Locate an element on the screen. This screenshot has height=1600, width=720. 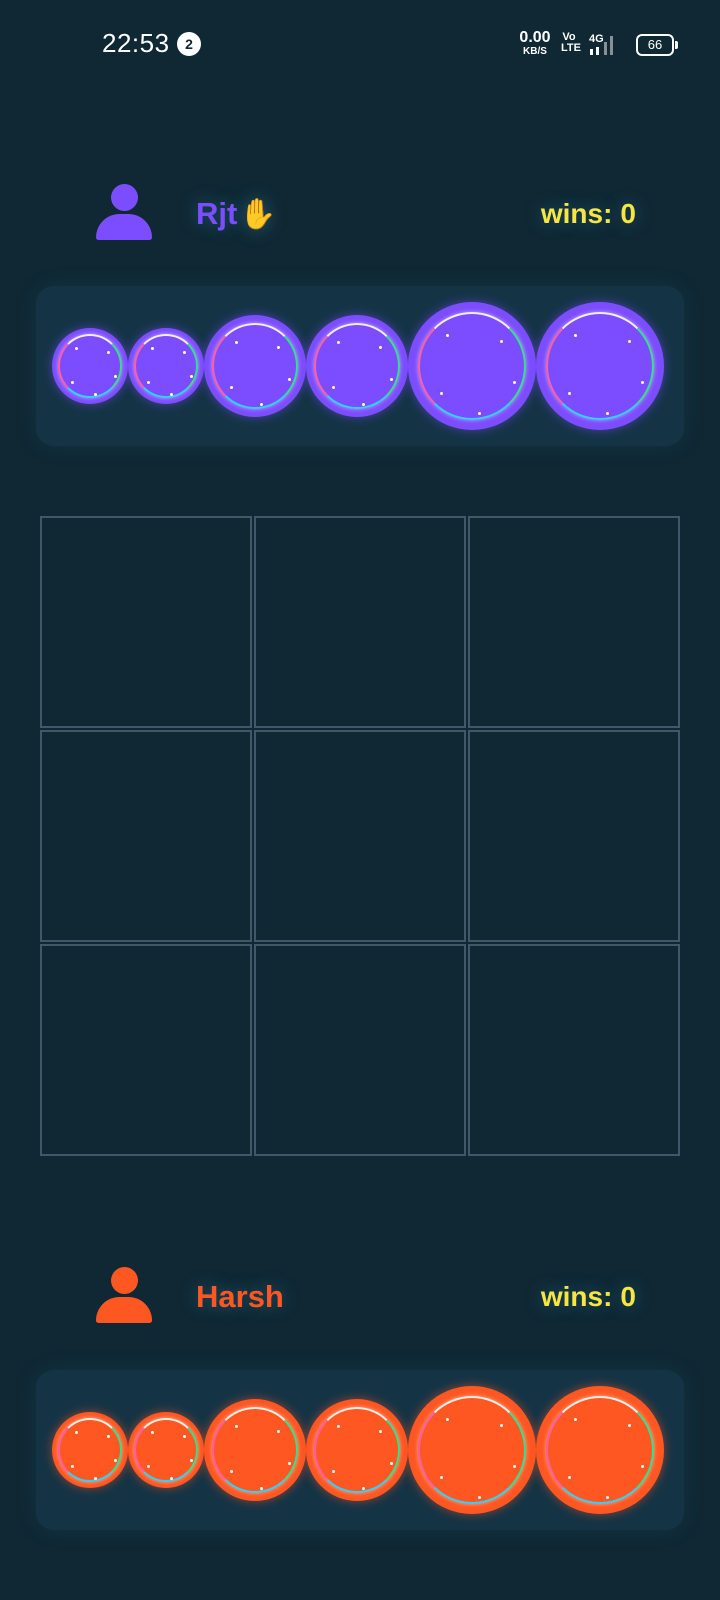
network-speed-value: 0.00 is located at coordinates (535, 37).